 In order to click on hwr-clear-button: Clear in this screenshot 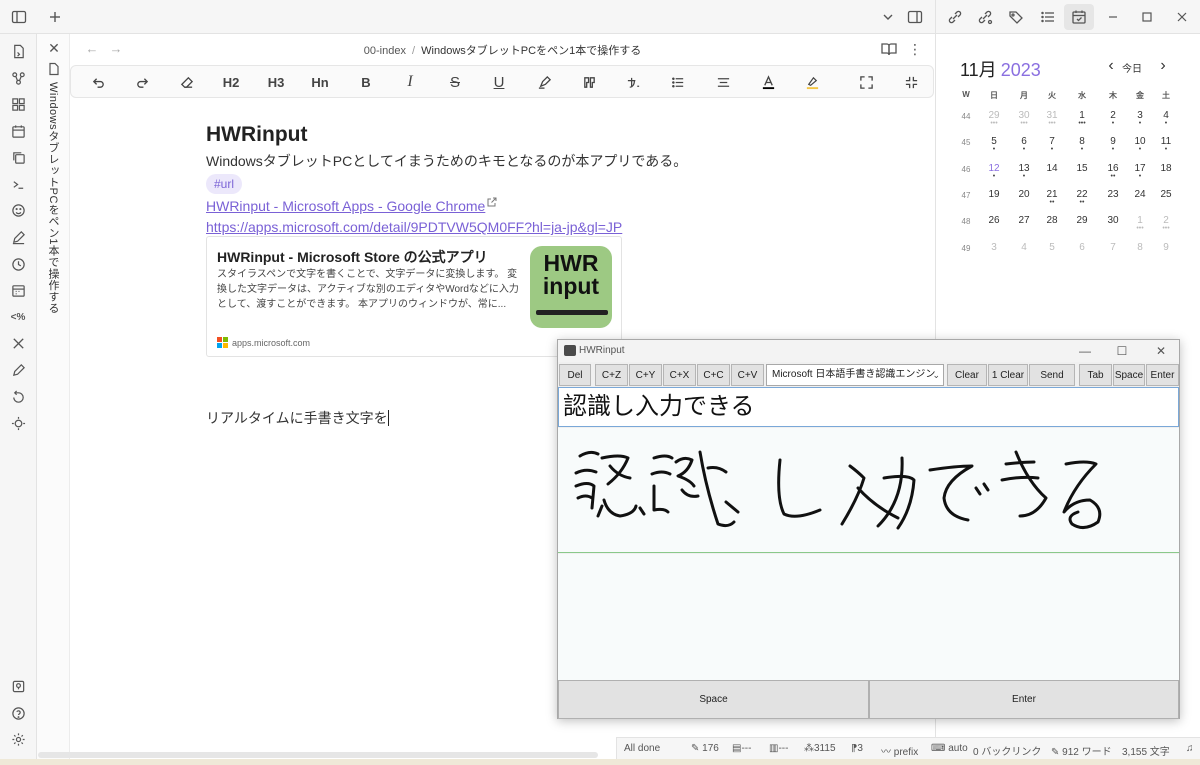, I will do `click(967, 375)`.